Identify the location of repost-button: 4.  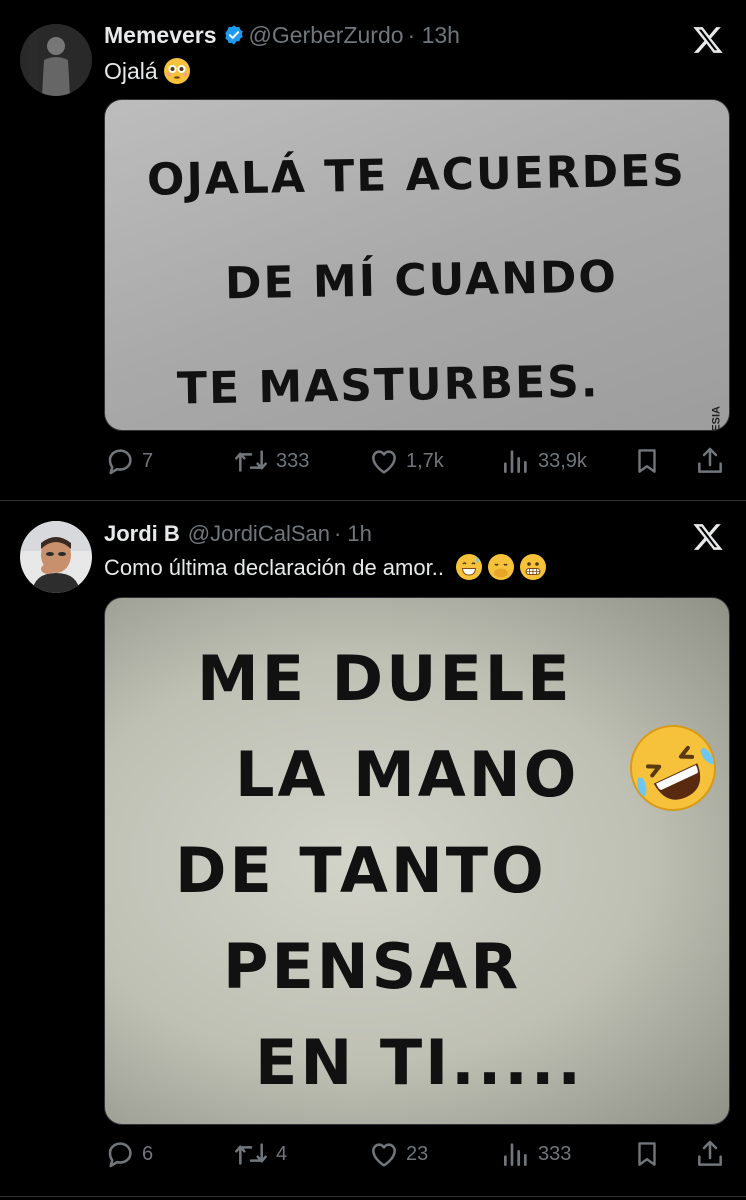
(259, 1154).